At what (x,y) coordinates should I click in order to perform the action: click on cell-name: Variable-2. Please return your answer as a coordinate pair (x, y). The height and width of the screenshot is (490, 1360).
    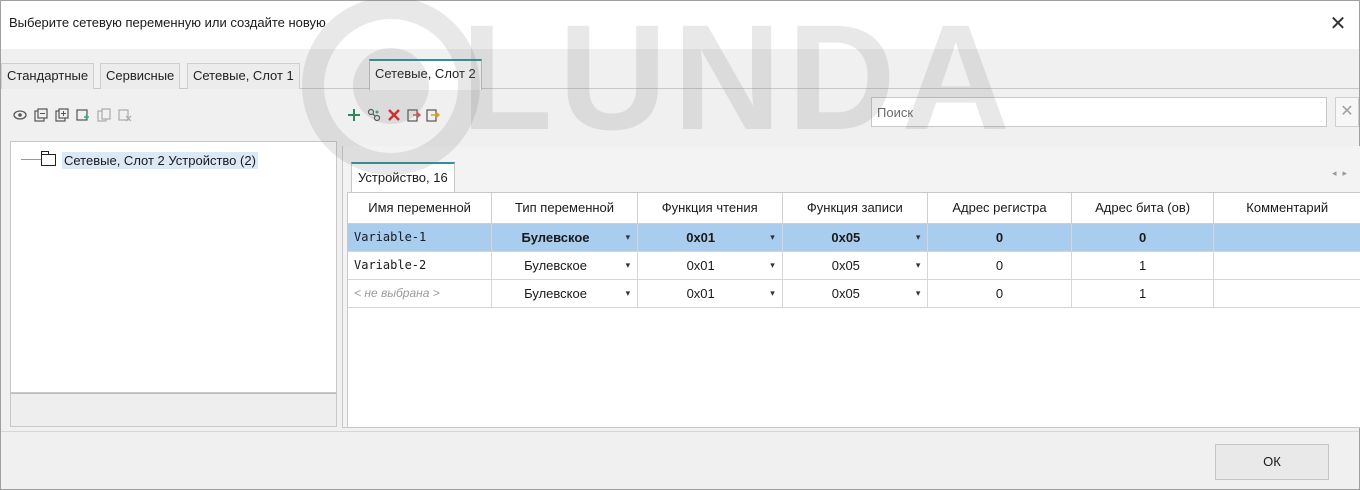
    Looking at the image, I should click on (420, 265).